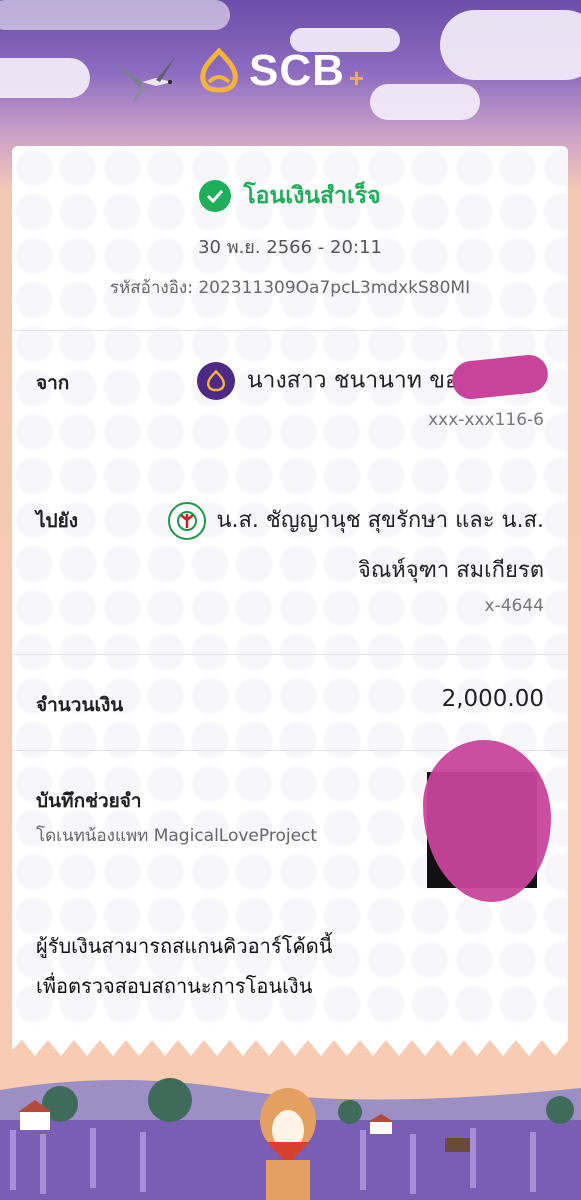 The height and width of the screenshot is (1200, 581). I want to click on status-row: โอนเงินสำเร็จ, so click(290, 196).